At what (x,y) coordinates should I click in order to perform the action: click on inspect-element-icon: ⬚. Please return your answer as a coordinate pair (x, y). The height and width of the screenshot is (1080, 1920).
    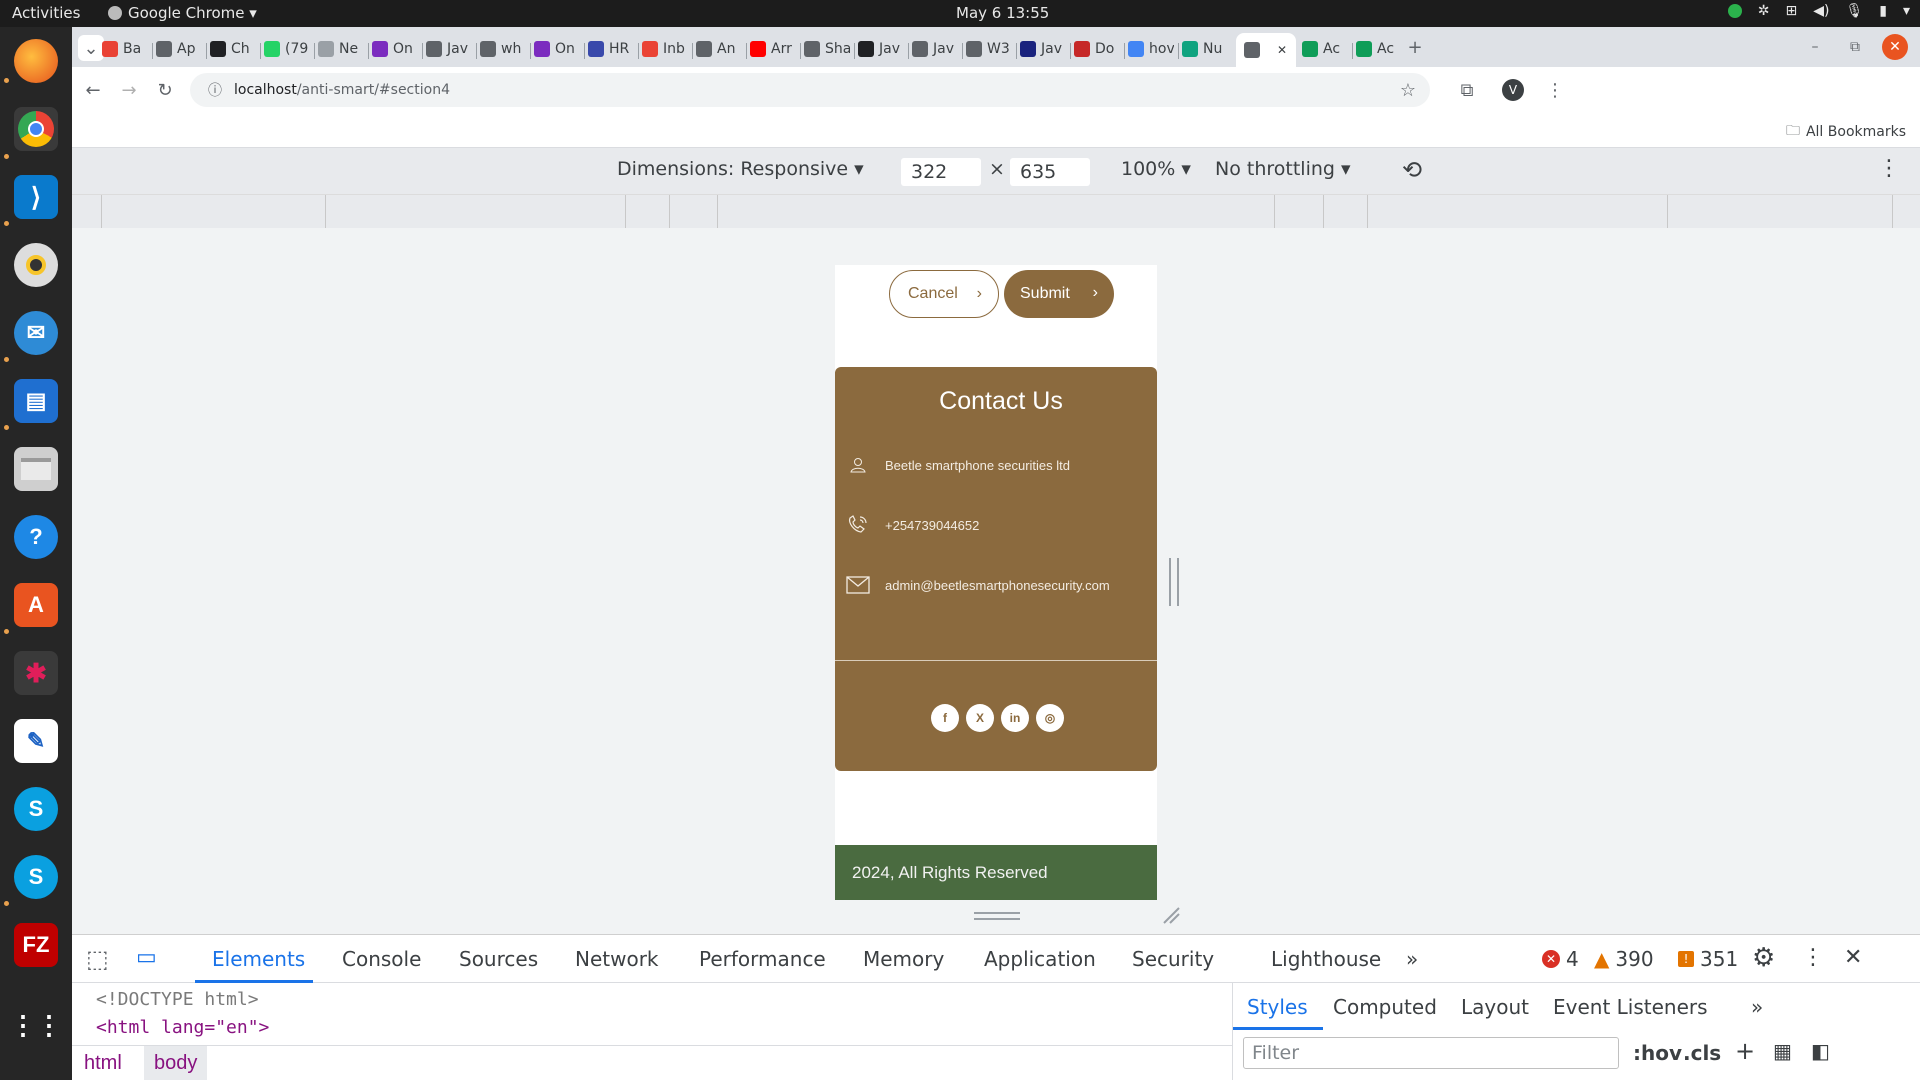
    Looking at the image, I should click on (97, 959).